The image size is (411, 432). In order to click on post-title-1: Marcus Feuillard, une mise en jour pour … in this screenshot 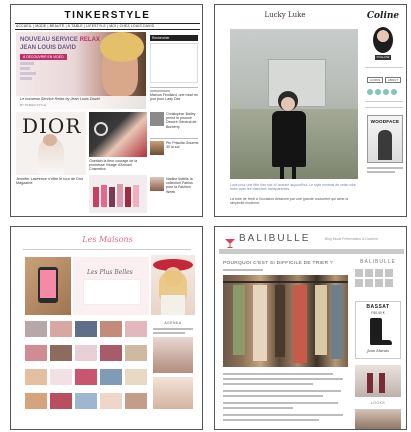, I will do `click(175, 97)`.